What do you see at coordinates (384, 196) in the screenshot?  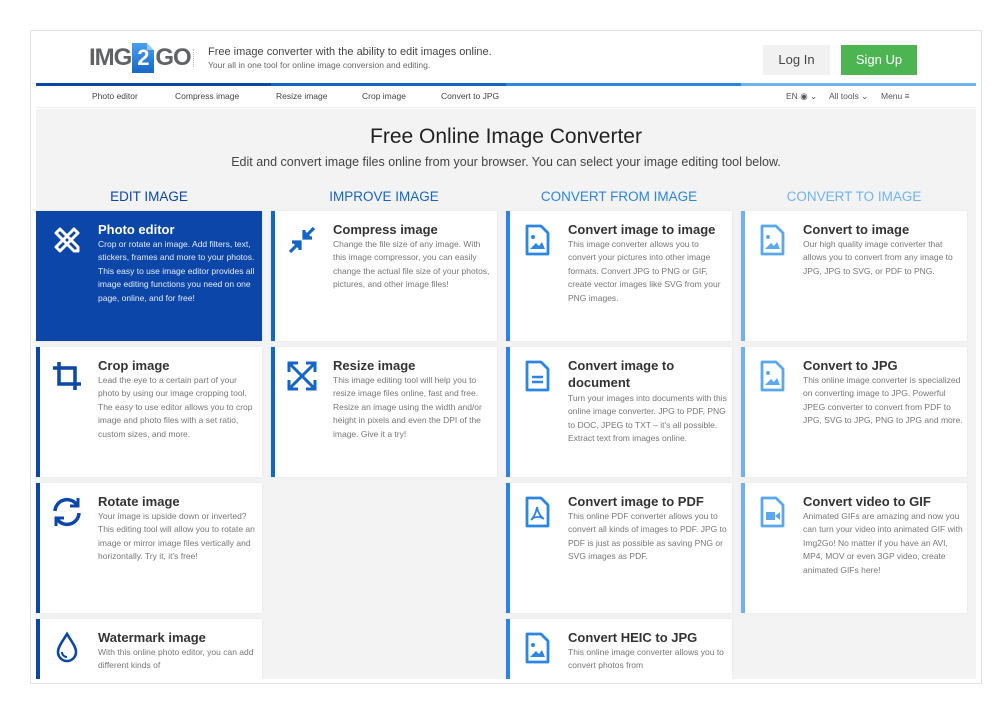 I see `heading-improve-image: IMPROVE IMAGE` at bounding box center [384, 196].